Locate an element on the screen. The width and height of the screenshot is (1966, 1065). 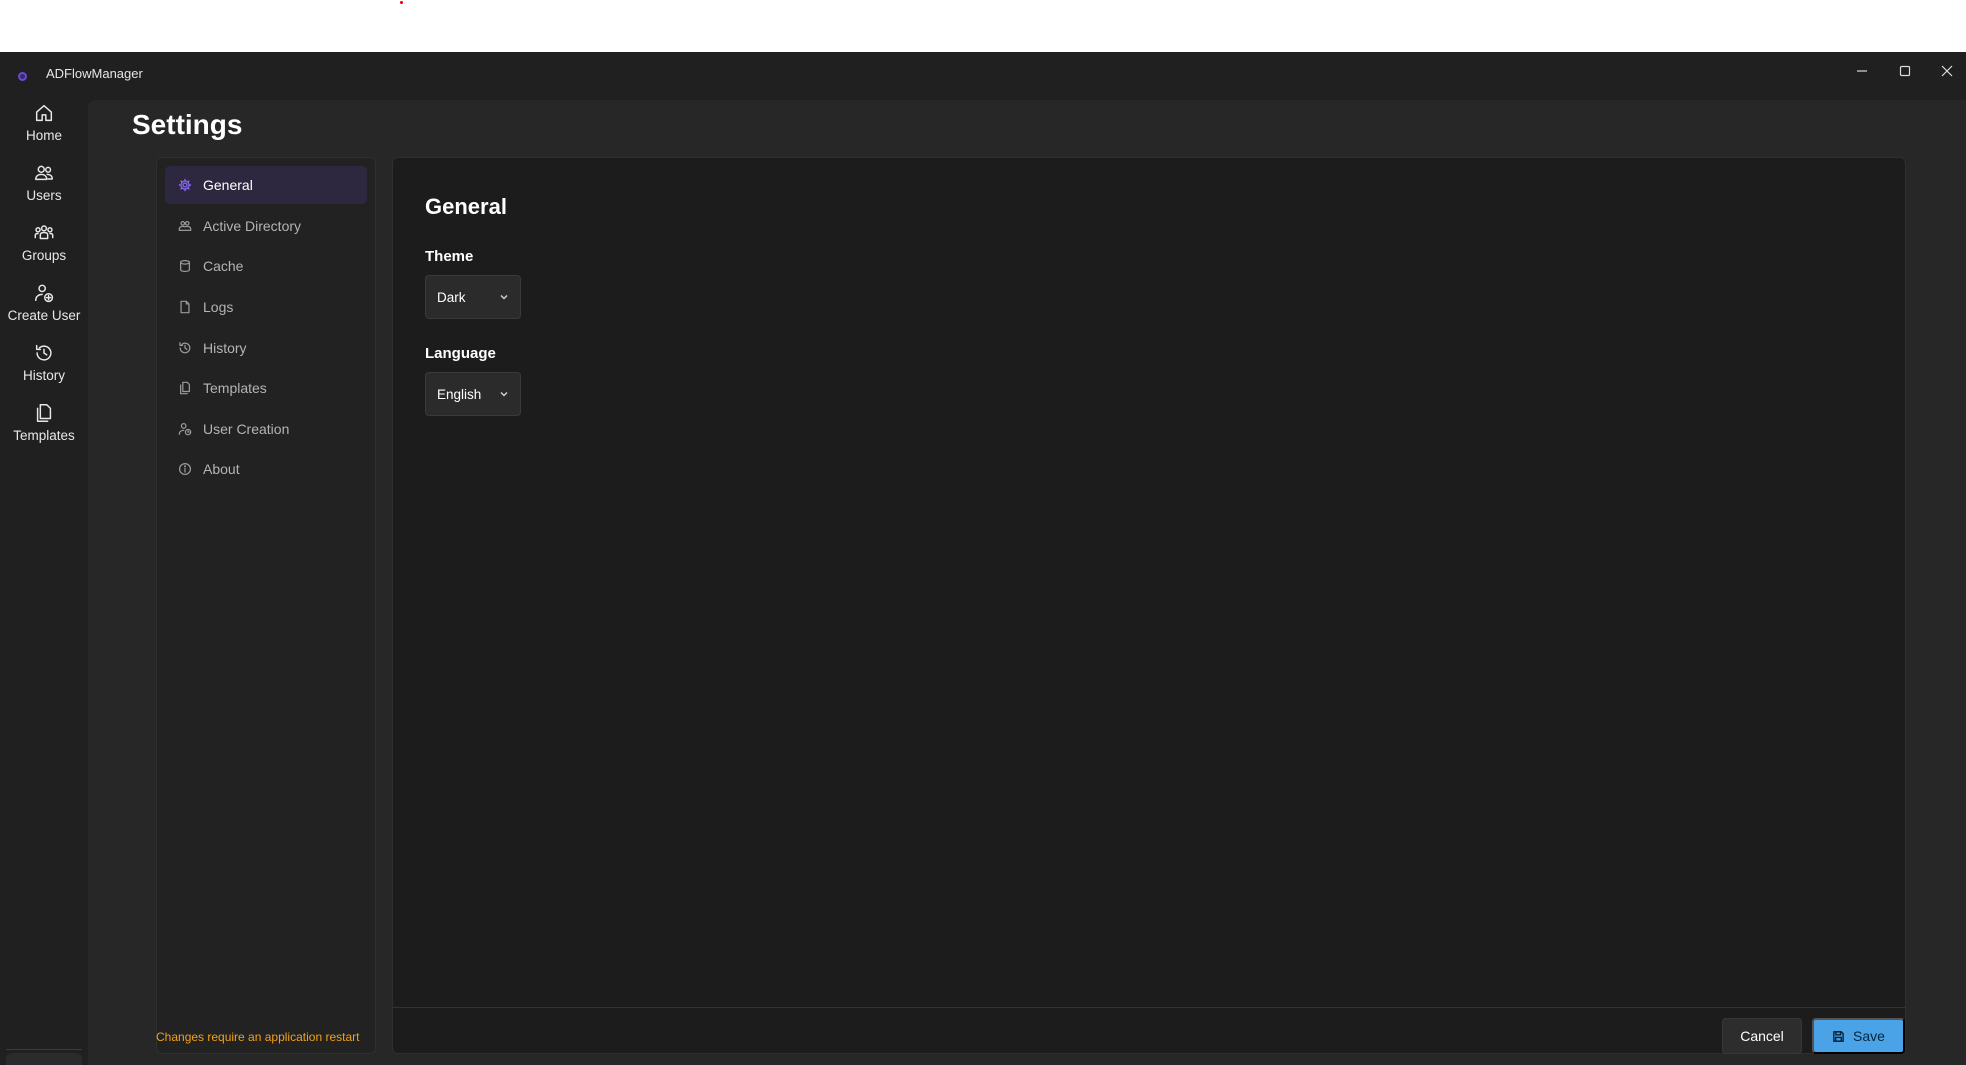
nav-item-settings is located at coordinates (44, 1059).